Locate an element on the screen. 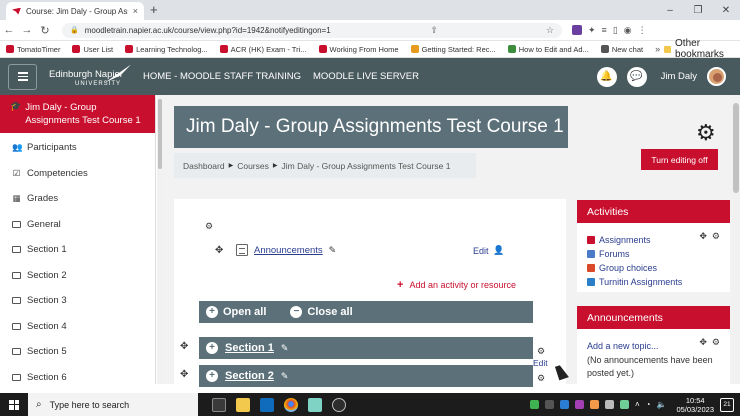  section-2-link: Section 2 is located at coordinates (249, 376).